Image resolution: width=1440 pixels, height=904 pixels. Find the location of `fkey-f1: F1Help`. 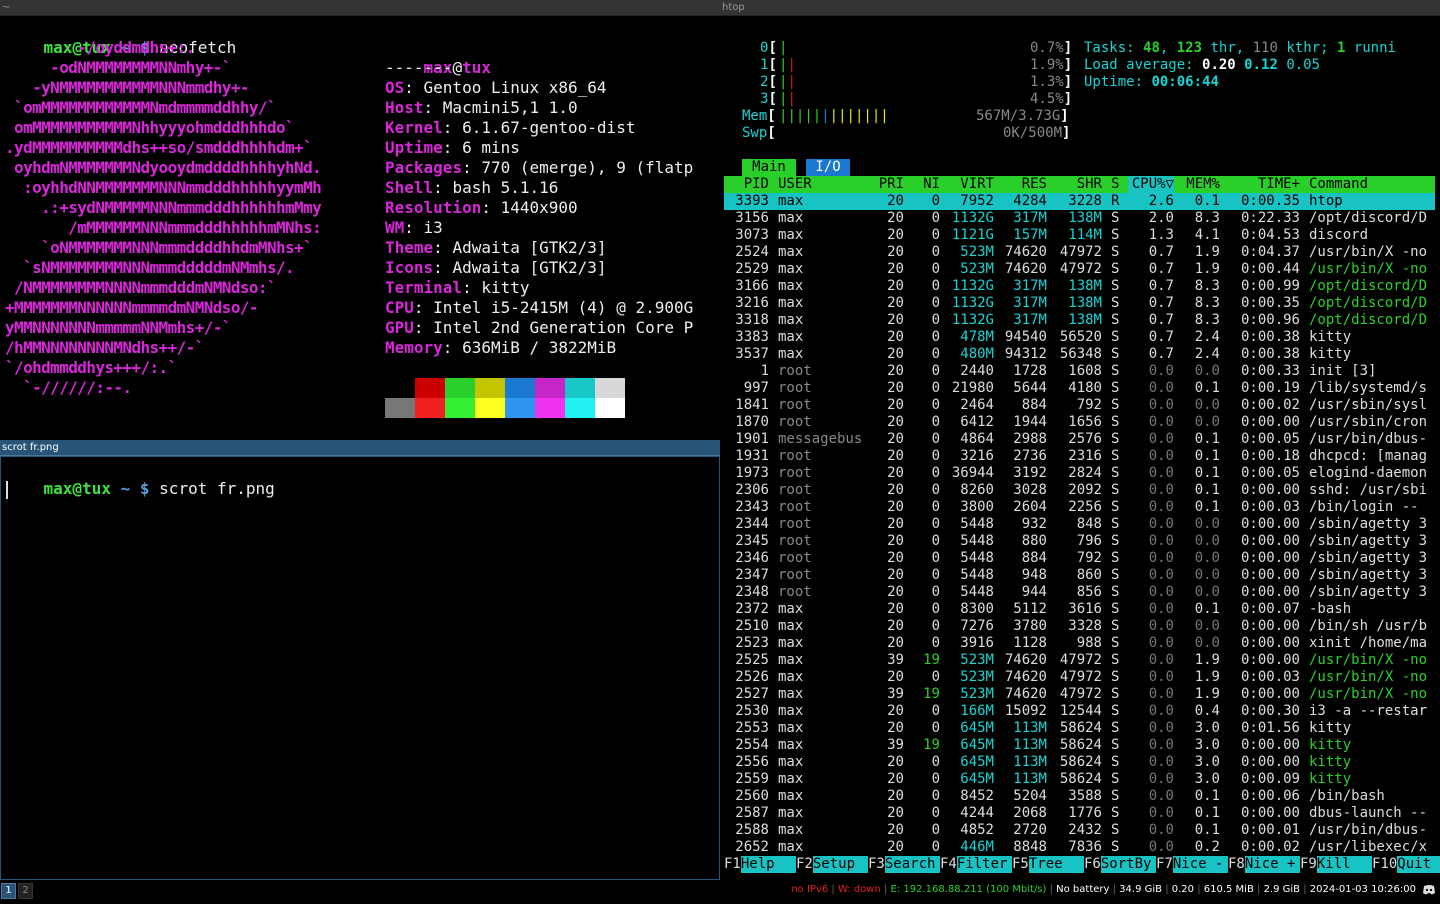

fkey-f1: F1Help is located at coordinates (760, 864).